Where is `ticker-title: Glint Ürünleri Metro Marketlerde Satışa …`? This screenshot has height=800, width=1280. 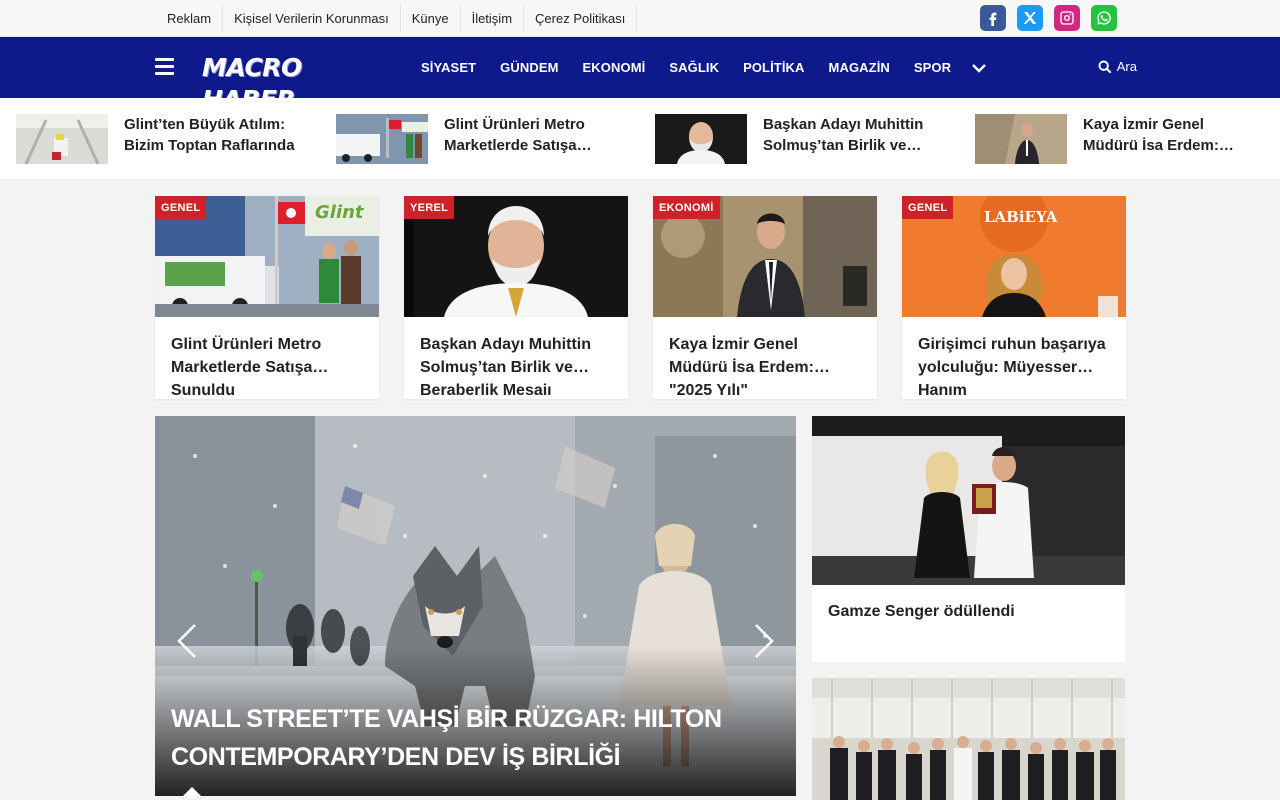 ticker-title: Glint Ürünleri Metro Marketlerde Satışa … is located at coordinates (514, 135).